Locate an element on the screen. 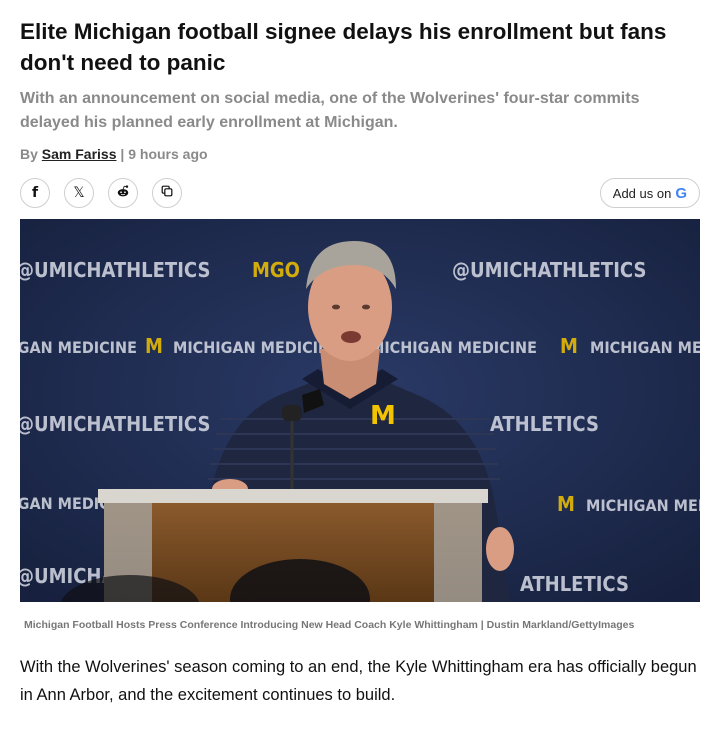  byline: By Sam Fariss | 9 hours ago is located at coordinates (114, 154).